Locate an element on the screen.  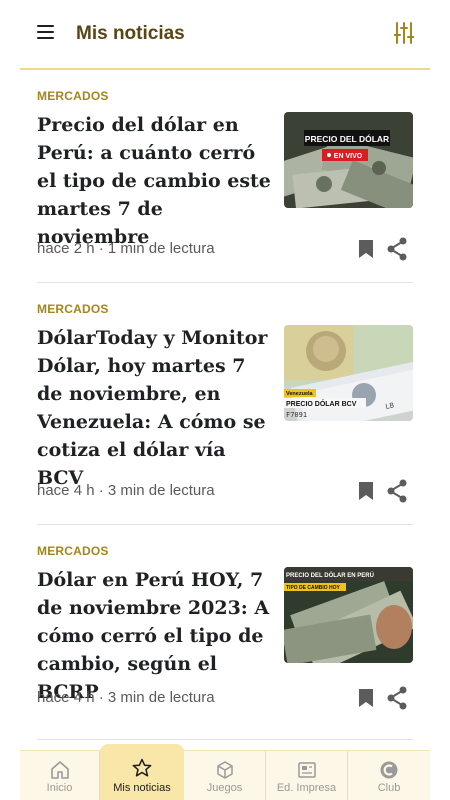
thumb-tag: Venezuela is located at coordinates (300, 394).